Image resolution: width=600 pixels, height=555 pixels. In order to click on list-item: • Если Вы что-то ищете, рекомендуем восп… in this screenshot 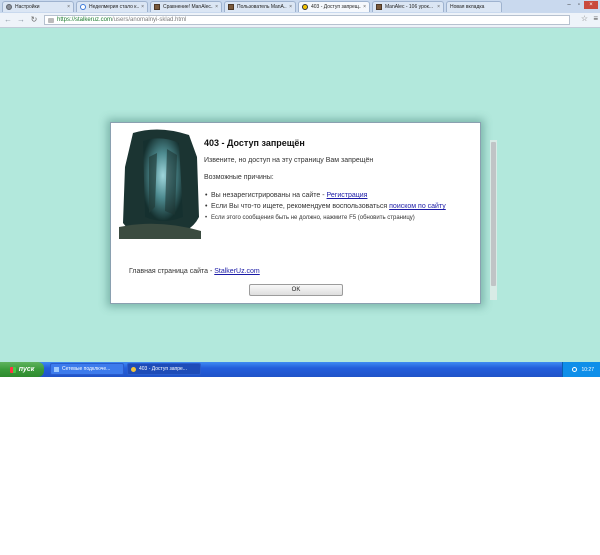, I will do `click(343, 207)`.